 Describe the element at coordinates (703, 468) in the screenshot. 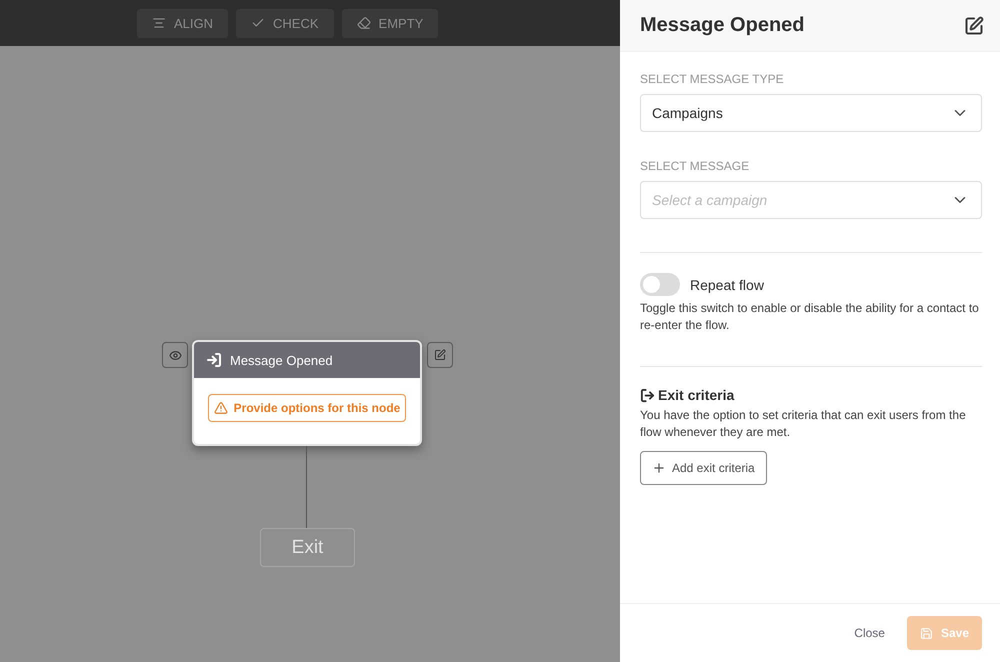

I see `add-exit-criteria-button: Add exit criteria` at that location.